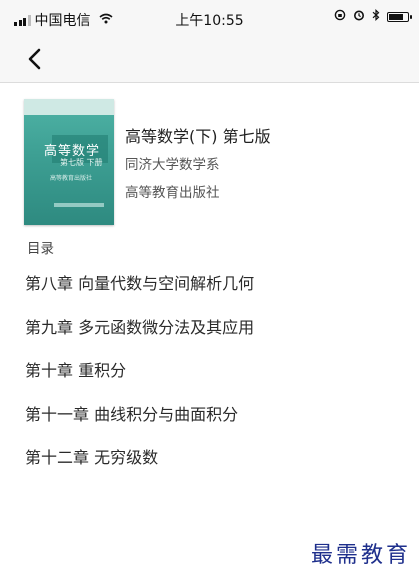 This screenshot has height=582, width=419. Describe the element at coordinates (359, 16) in the screenshot. I see `alarm-icon` at that location.